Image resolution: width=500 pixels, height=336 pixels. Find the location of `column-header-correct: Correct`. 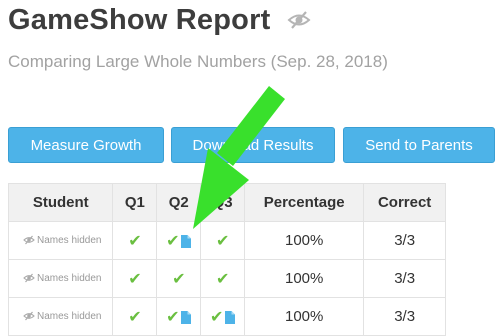

column-header-correct: Correct is located at coordinates (404, 202).